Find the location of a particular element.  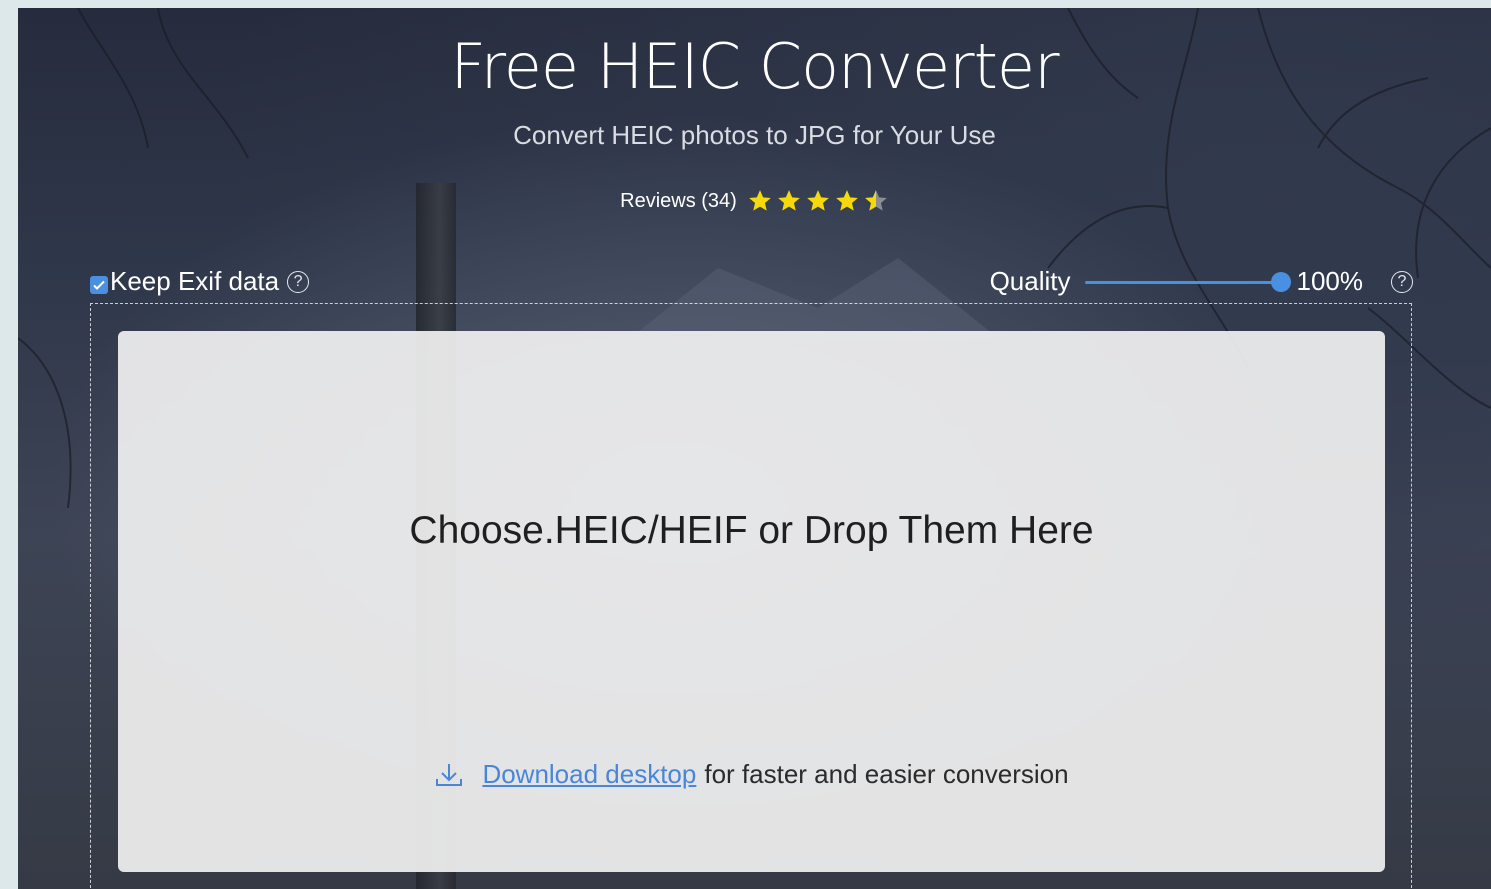

rating-stars is located at coordinates (818, 201).